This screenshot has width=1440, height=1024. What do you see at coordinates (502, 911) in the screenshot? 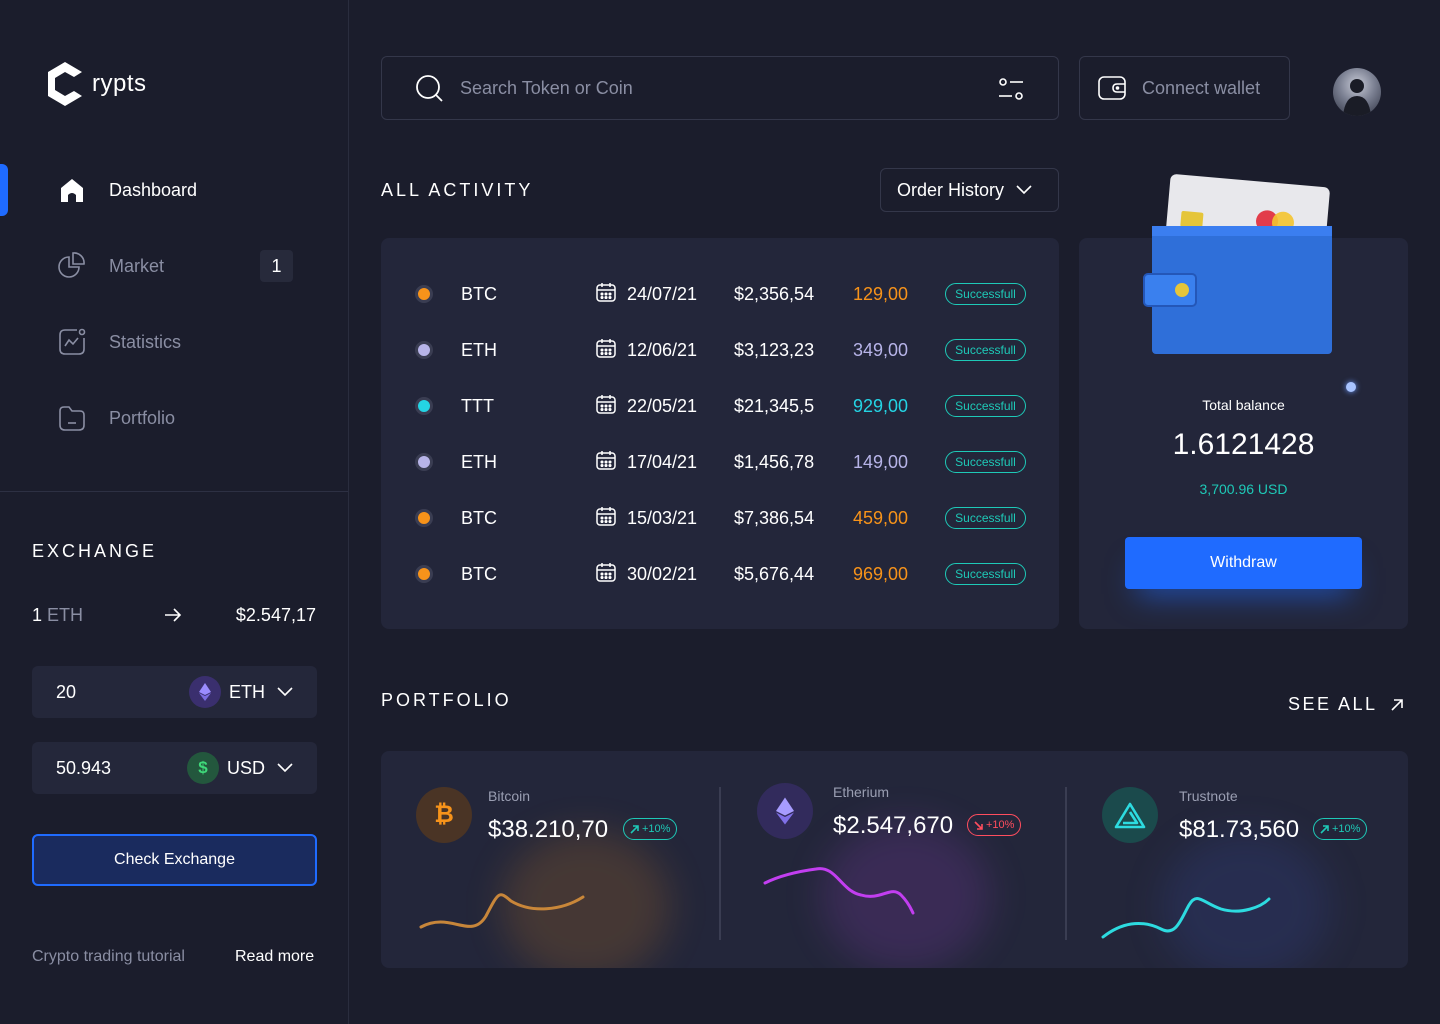
I see `bitcoin-sparkline` at bounding box center [502, 911].